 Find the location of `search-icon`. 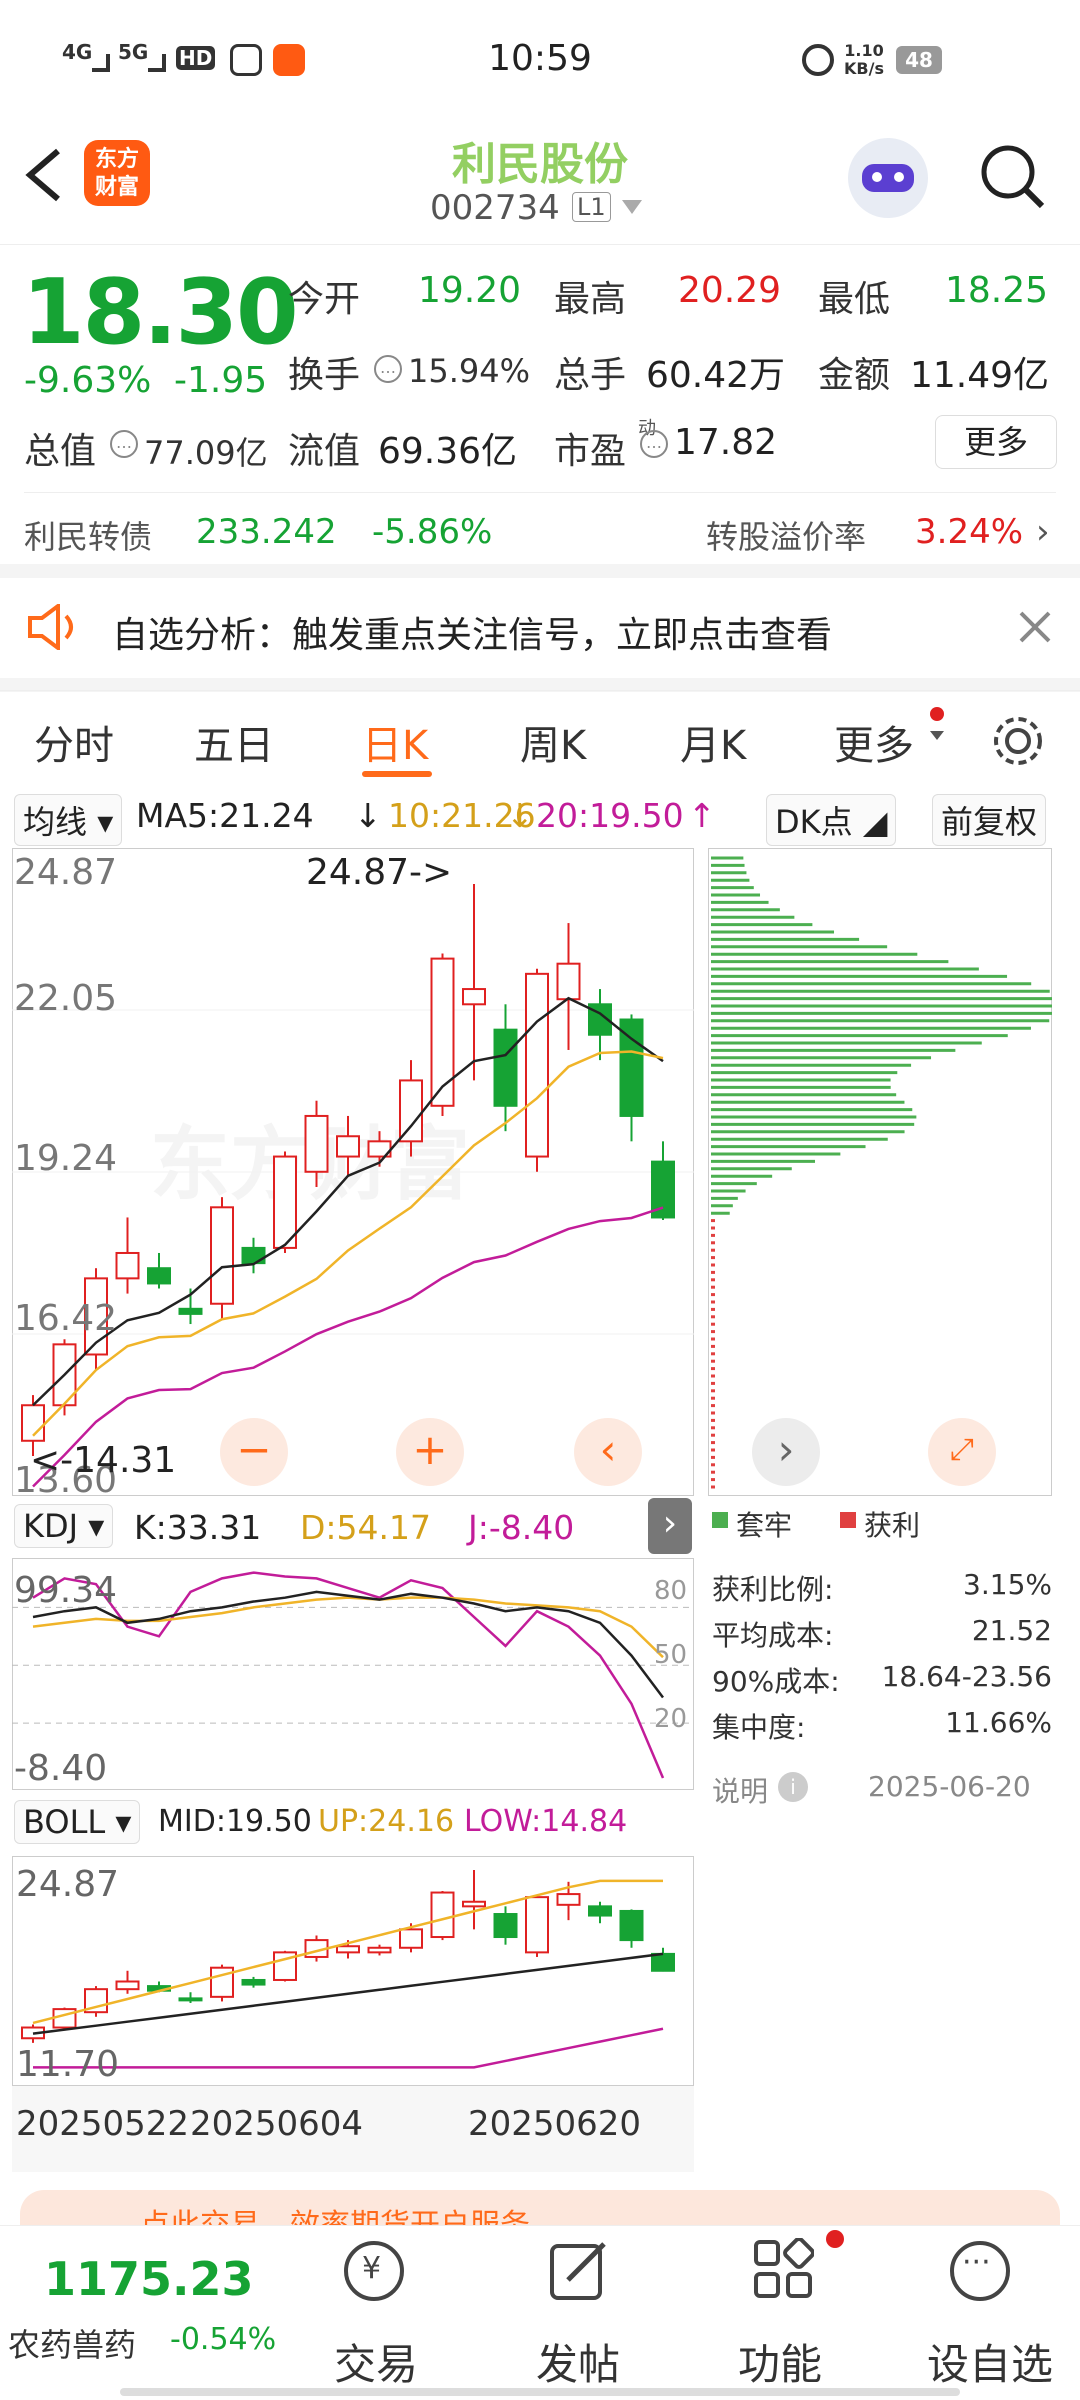

search-icon is located at coordinates (1013, 177).